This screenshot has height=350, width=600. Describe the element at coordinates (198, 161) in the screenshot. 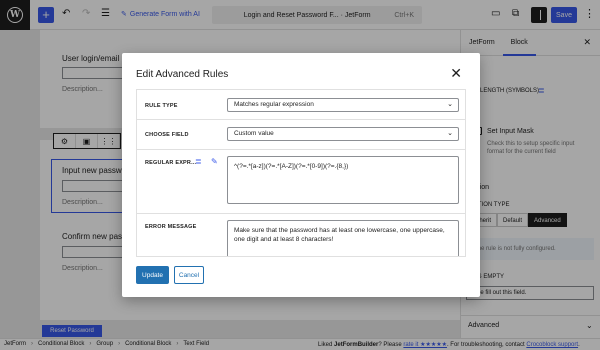

I see `database-icon: ≣` at that location.